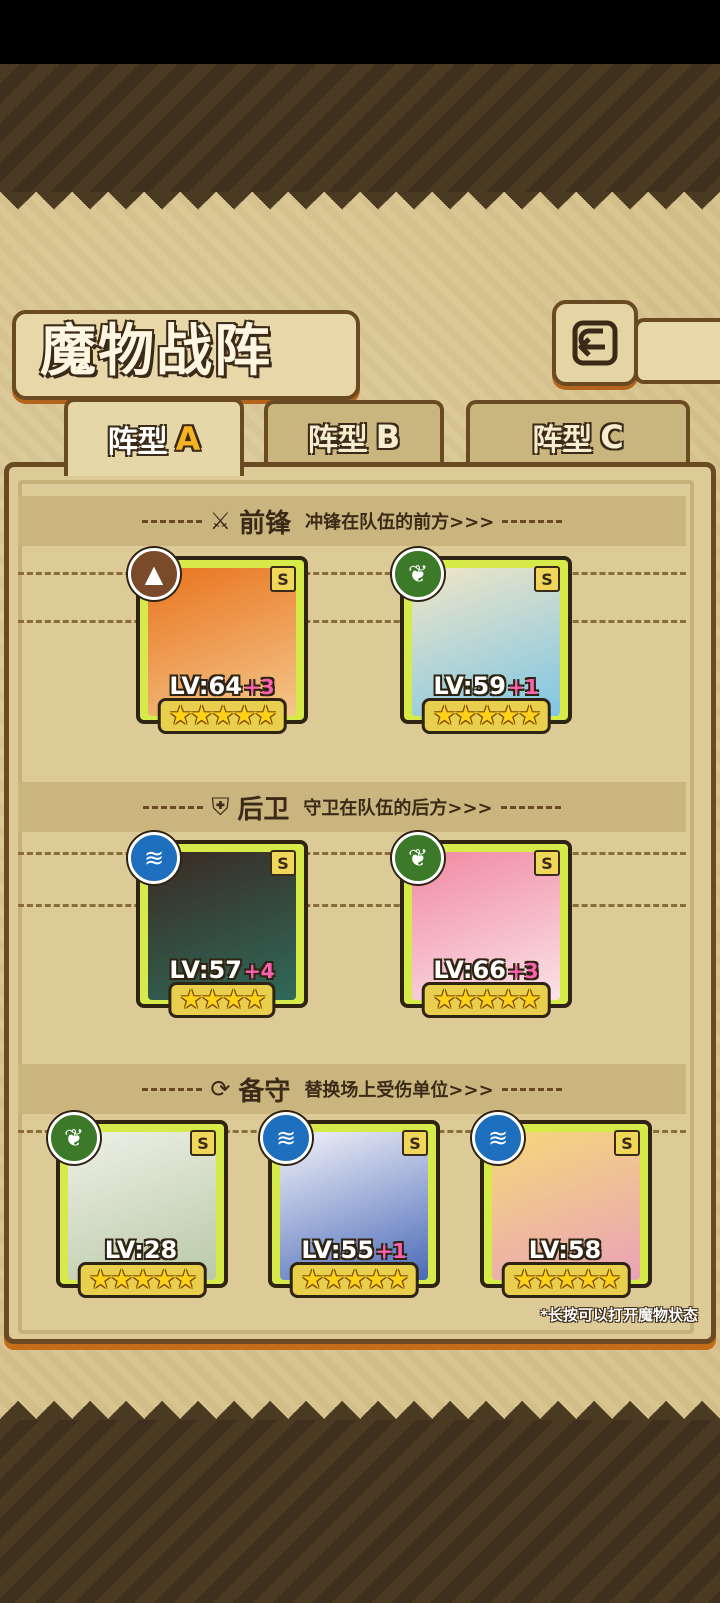  I want to click on level-label: LV:66 +3, so click(486, 970).